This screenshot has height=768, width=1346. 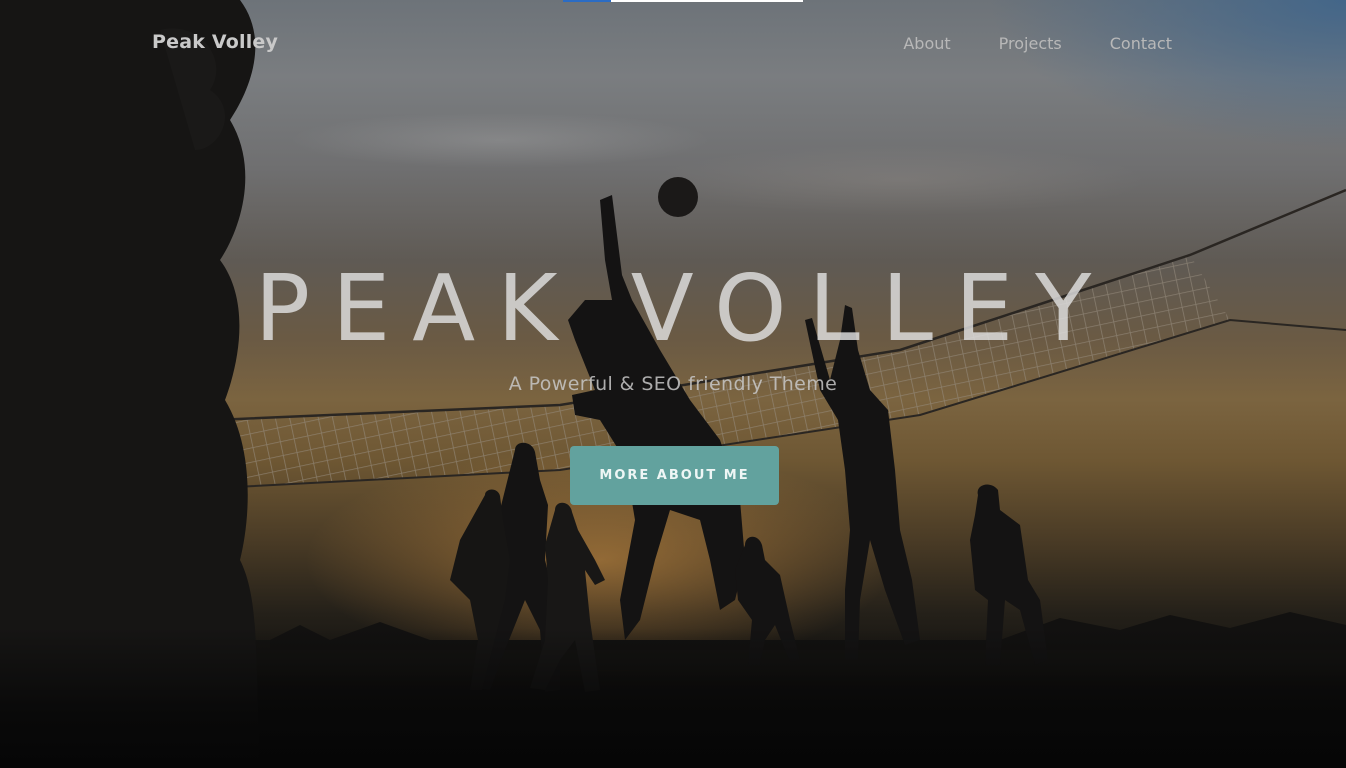 What do you see at coordinates (215, 42) in the screenshot?
I see `site-logo-link: Peak Volley` at bounding box center [215, 42].